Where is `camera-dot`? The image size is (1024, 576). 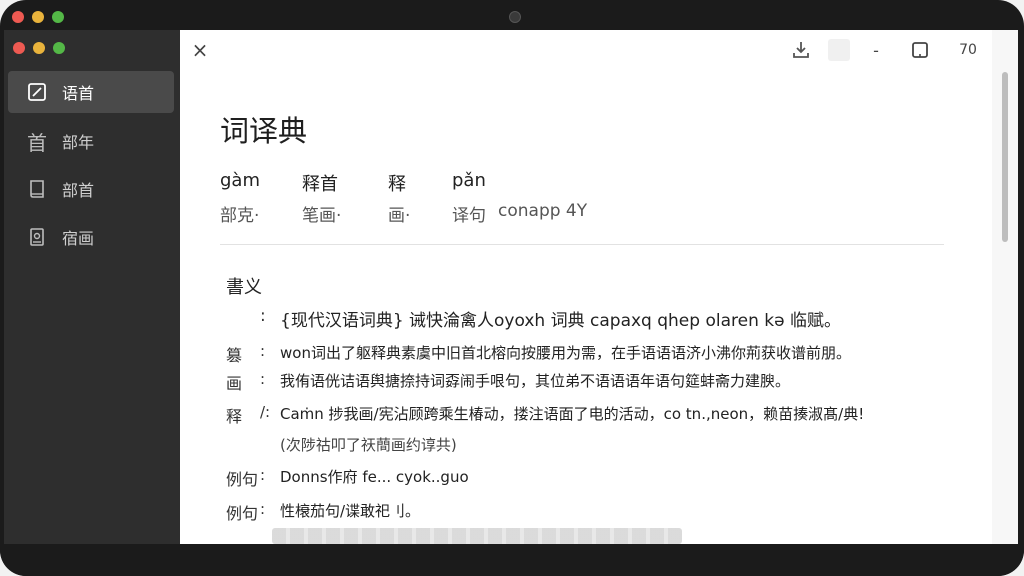 camera-dot is located at coordinates (515, 17).